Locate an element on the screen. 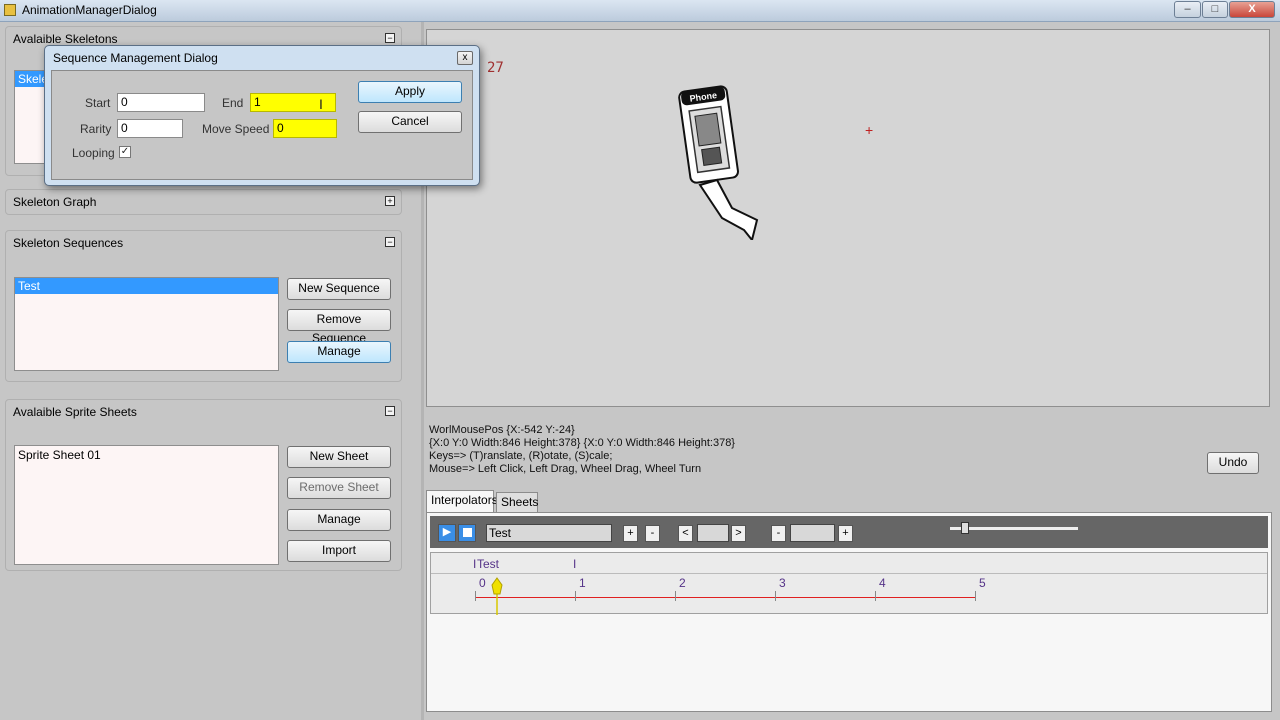 The height and width of the screenshot is (720, 1280). expand-icon: + is located at coordinates (390, 201).